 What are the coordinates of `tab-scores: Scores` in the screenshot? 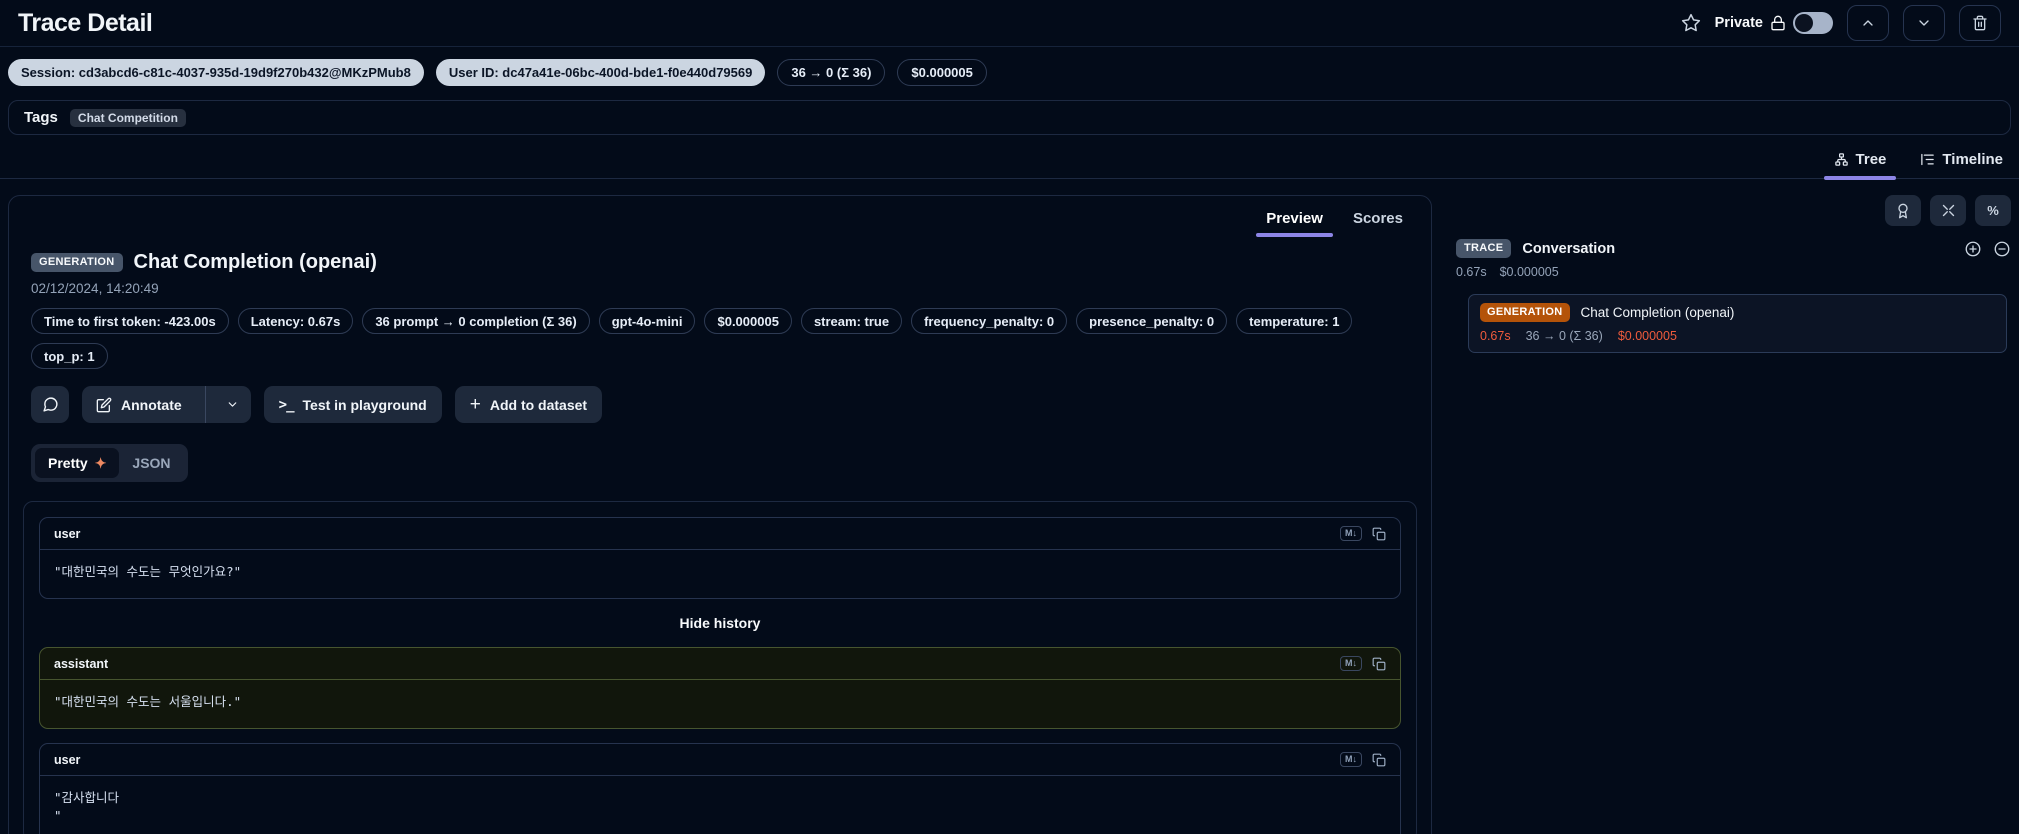 It's located at (1378, 221).